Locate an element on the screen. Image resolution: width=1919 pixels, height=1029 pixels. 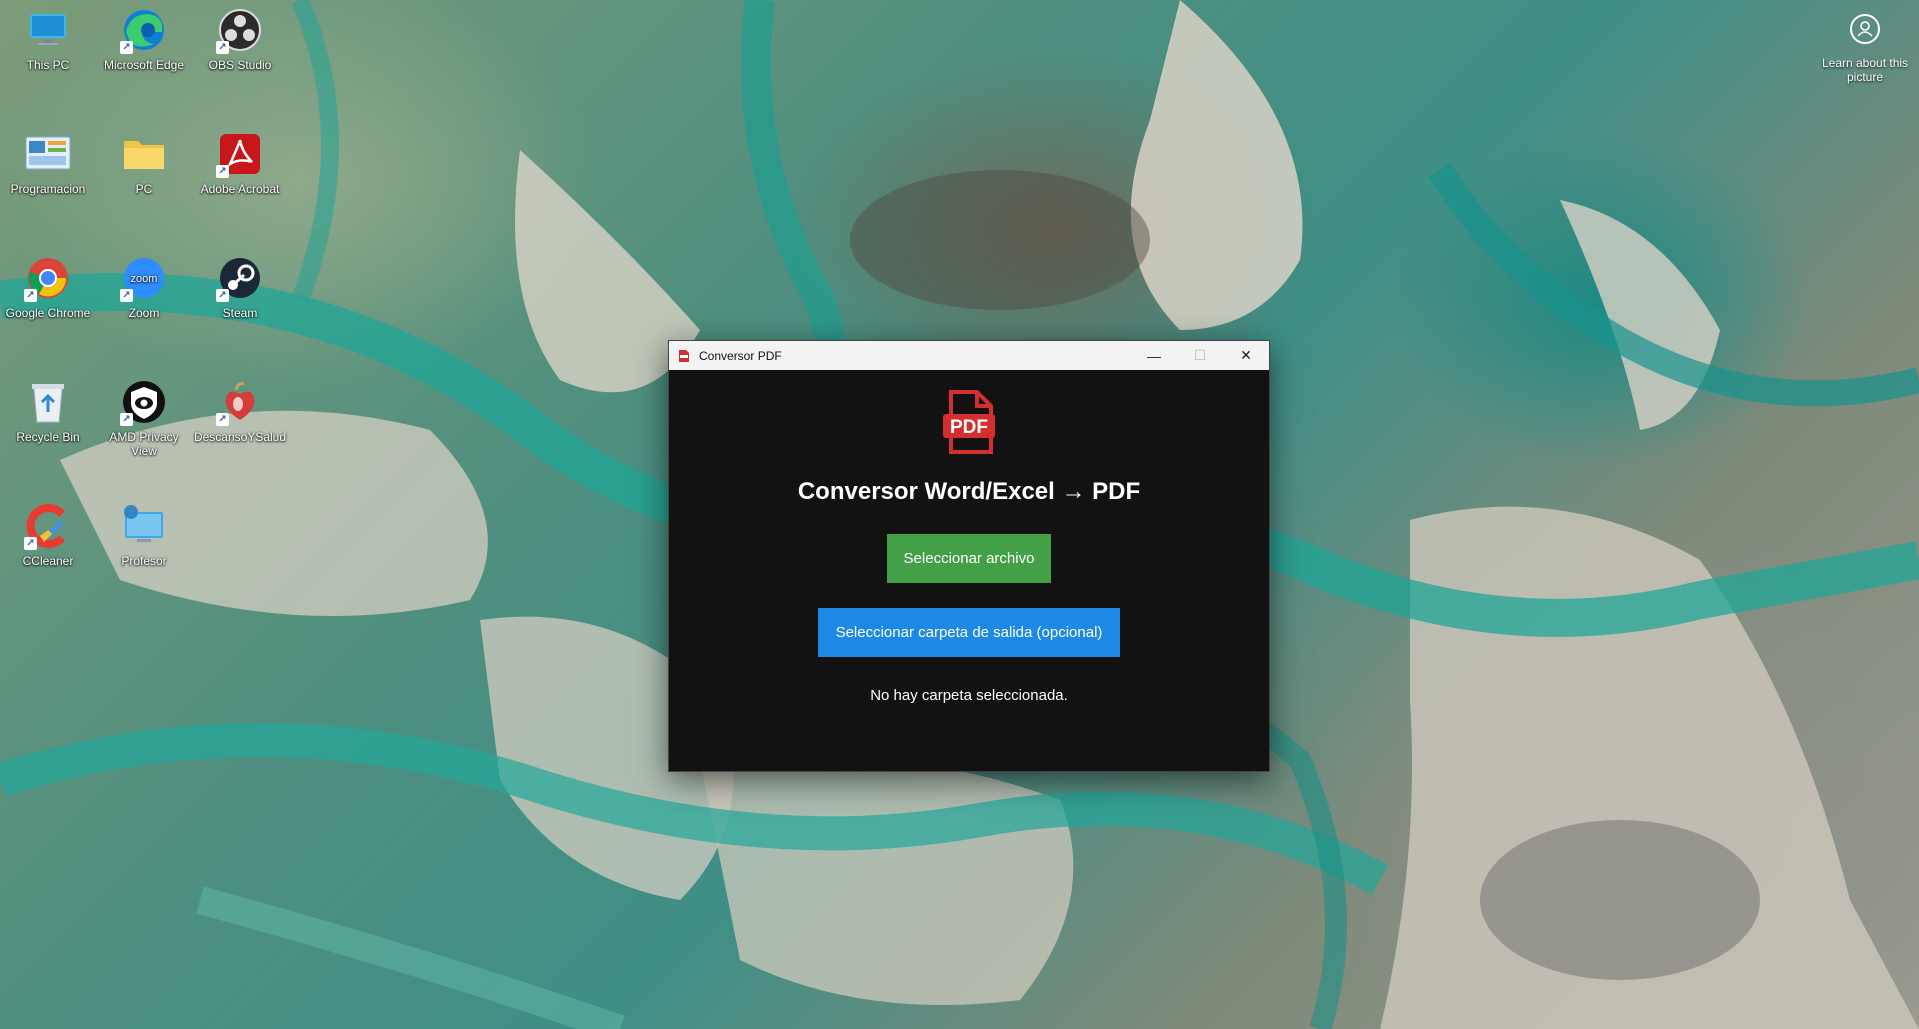
obs-icon: ↗ is located at coordinates (240, 30).